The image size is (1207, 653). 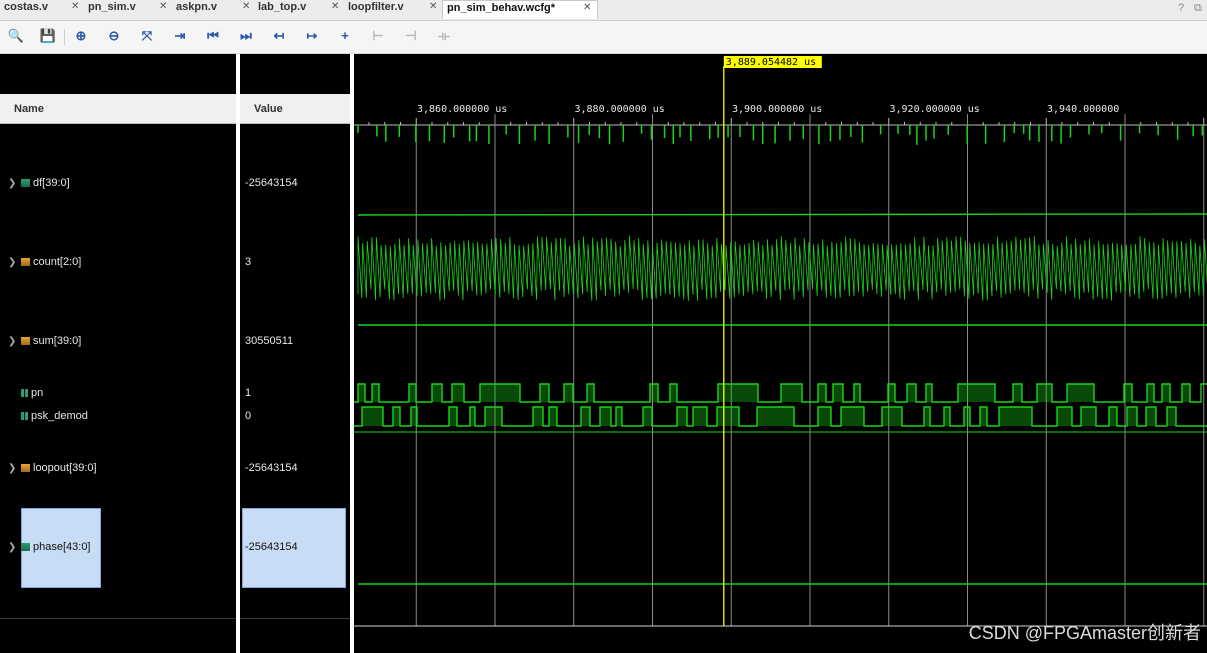 What do you see at coordinates (196, 7) in the screenshot?
I see `tab-label: askpn.v` at bounding box center [196, 7].